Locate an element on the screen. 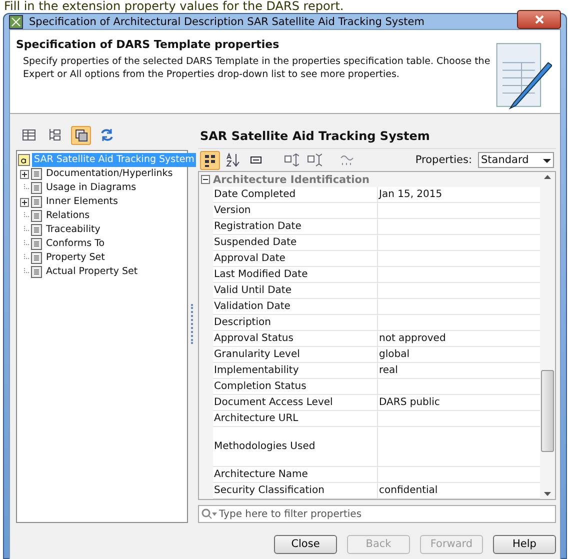 The width and height of the screenshot is (570, 559). property-name: Granularity Level is located at coordinates (295, 354).